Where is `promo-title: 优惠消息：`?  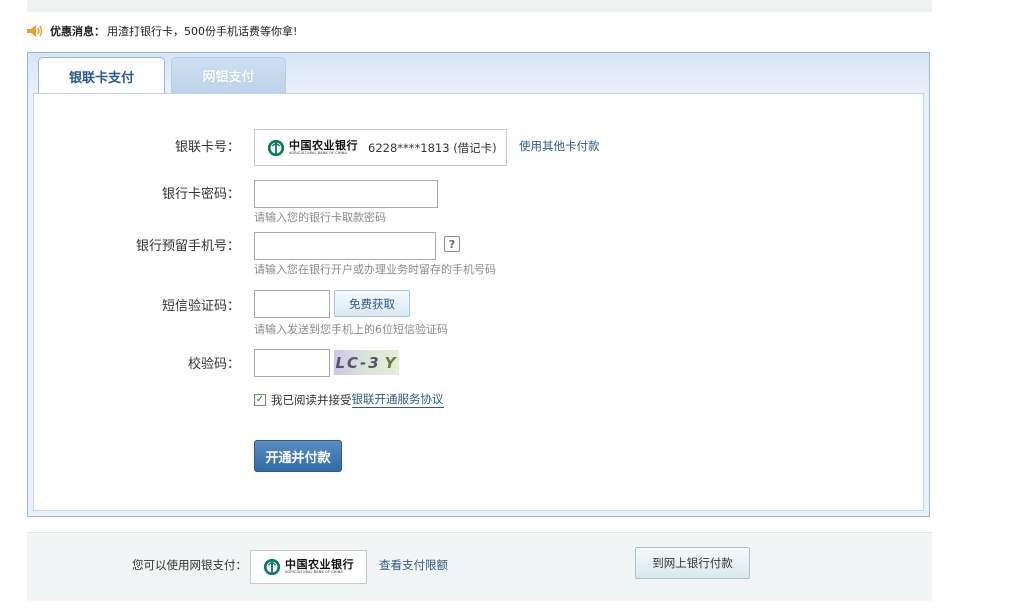
promo-title: 优惠消息： is located at coordinates (77, 31).